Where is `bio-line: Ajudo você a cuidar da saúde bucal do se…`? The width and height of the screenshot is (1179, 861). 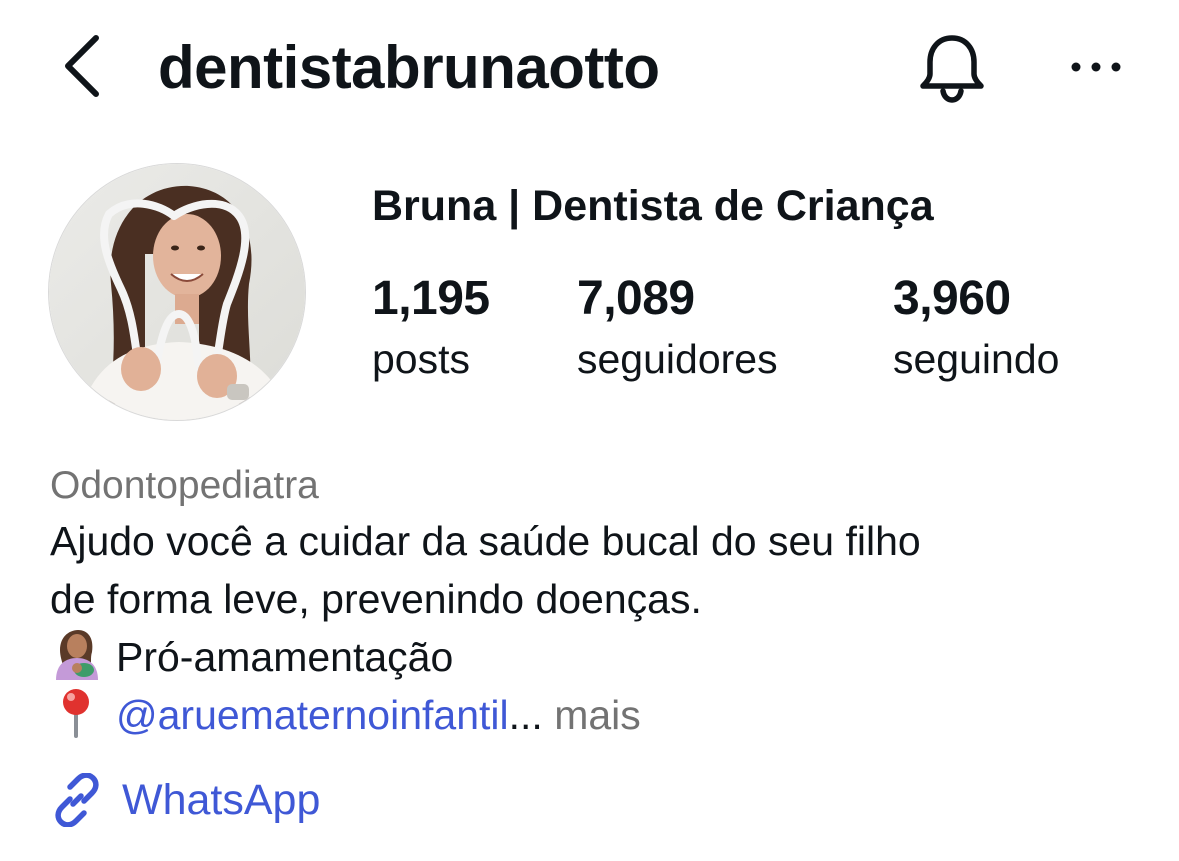
bio-line: Ajudo você a cuidar da saúde bucal do se… is located at coordinates (485, 541).